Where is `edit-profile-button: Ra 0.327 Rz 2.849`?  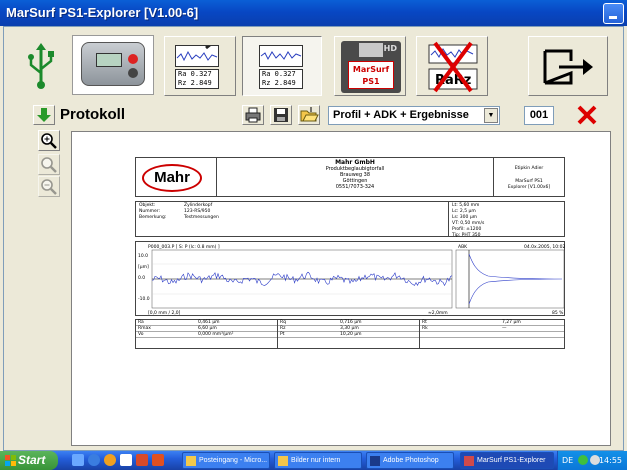 edit-profile-button: Ra 0.327 Rz 2.849 is located at coordinates (200, 66).